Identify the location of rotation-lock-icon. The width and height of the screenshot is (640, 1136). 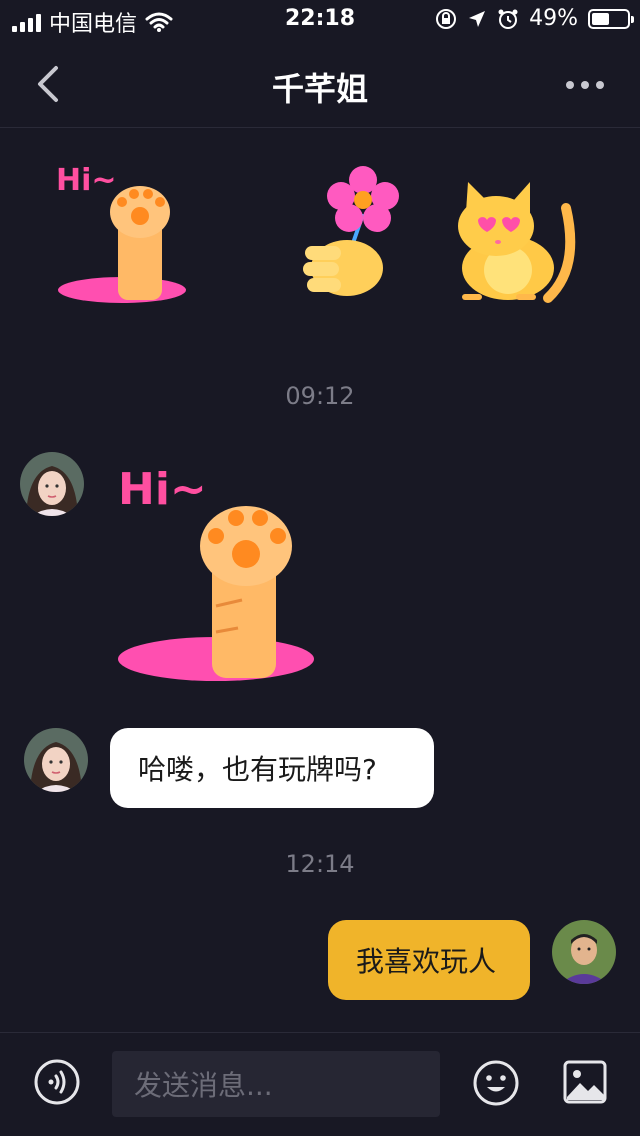
(446, 18).